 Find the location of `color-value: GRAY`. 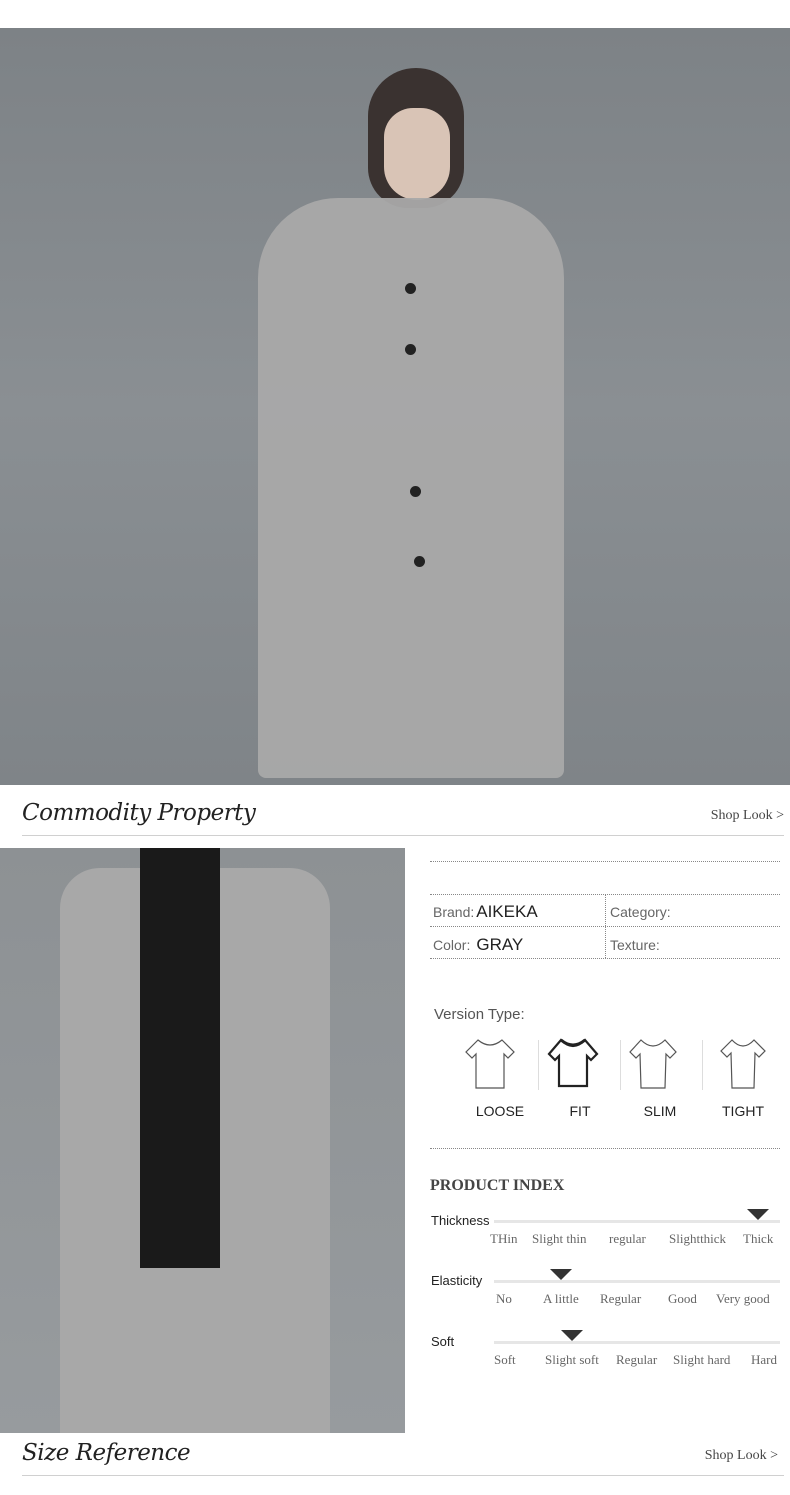

color-value: GRAY is located at coordinates (500, 944).